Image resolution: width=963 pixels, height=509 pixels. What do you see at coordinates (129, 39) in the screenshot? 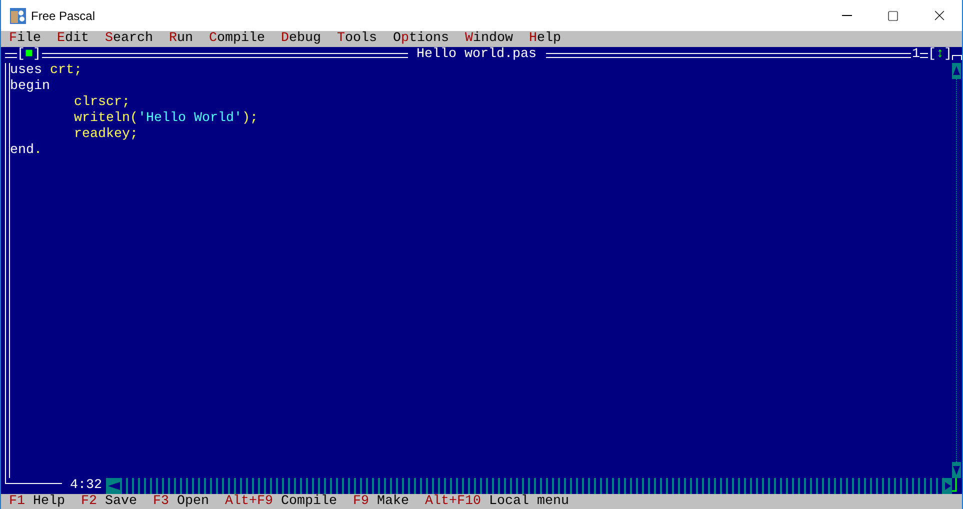
I see `menu-item: Search` at bounding box center [129, 39].